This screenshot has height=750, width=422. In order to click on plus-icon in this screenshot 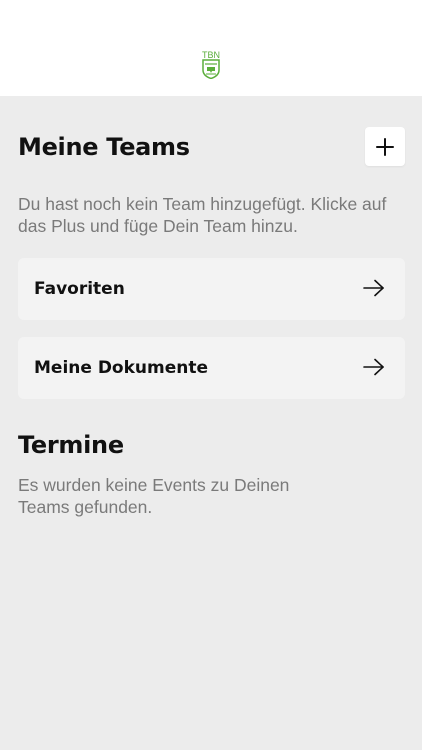, I will do `click(385, 147)`.